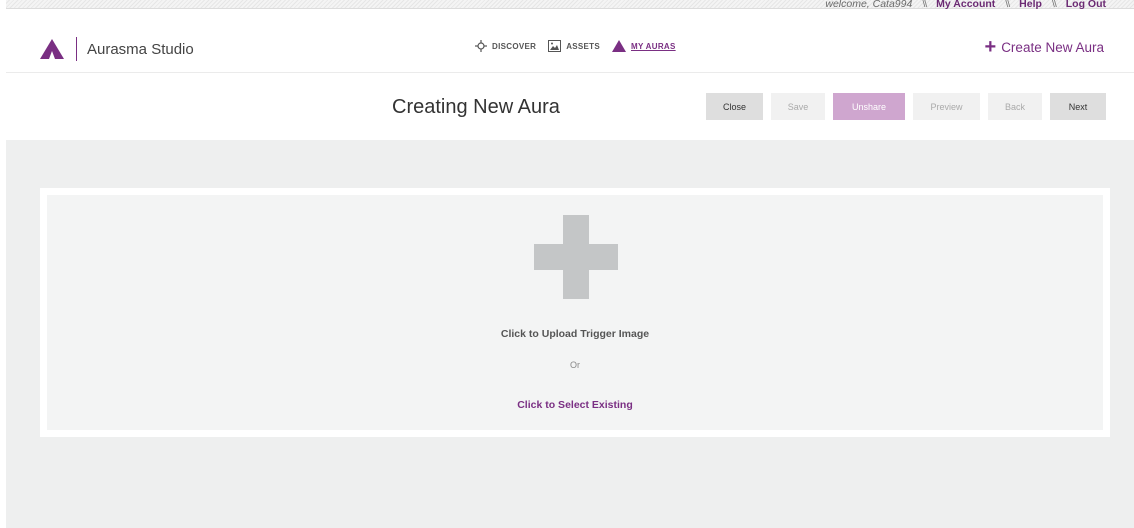 This screenshot has height=528, width=1134. I want to click on create-new-aura-label: Create New Aura, so click(1052, 47).